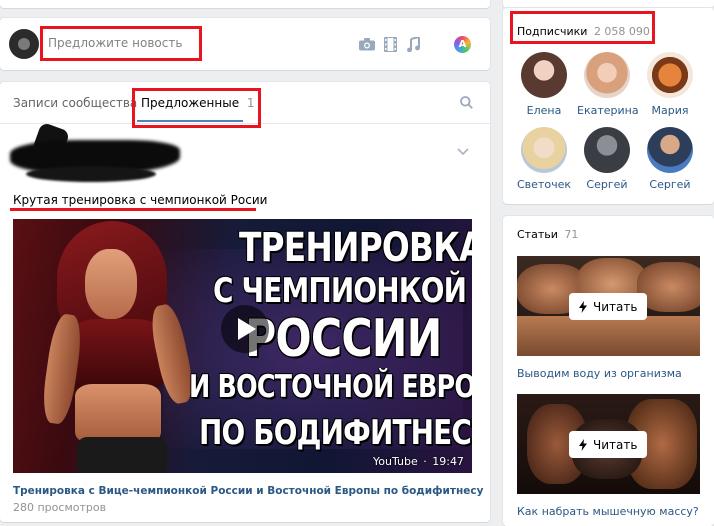 The width and height of the screenshot is (714, 526). What do you see at coordinates (544, 184) in the screenshot?
I see `subscriber-name: Светочек` at bounding box center [544, 184].